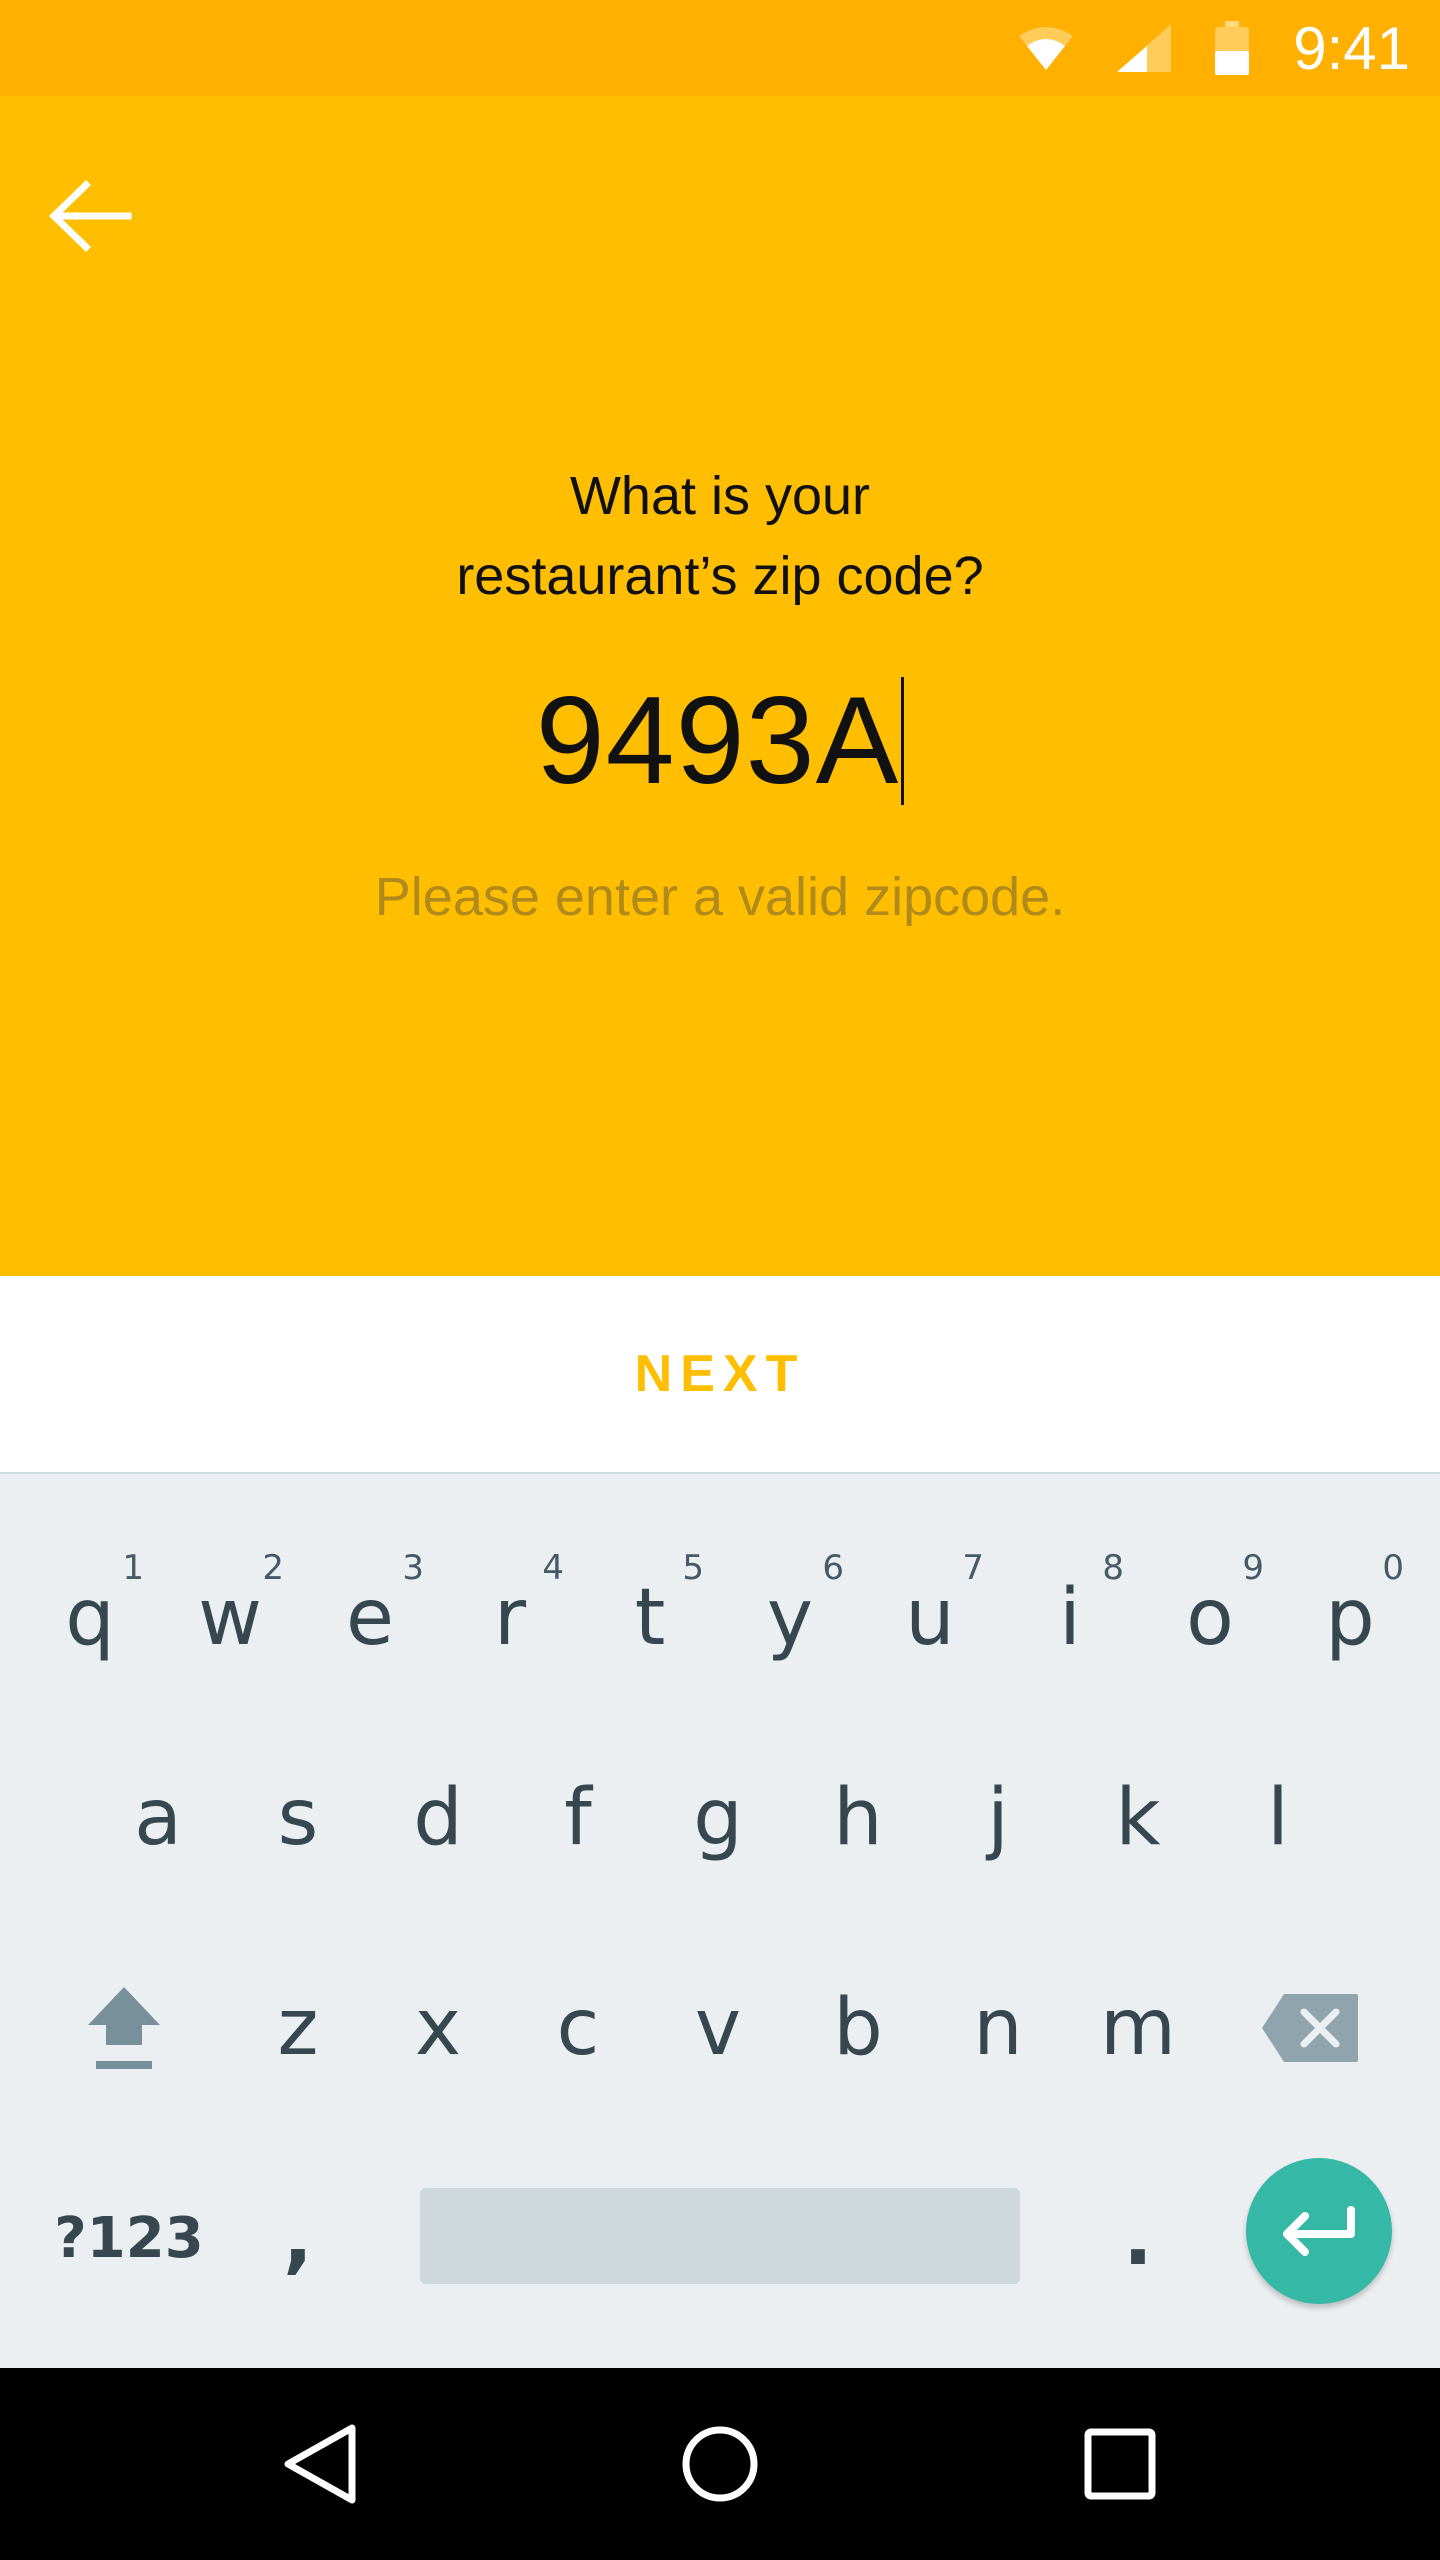 This screenshot has width=1440, height=2560. I want to click on backspace-icon, so click(1310, 2028).